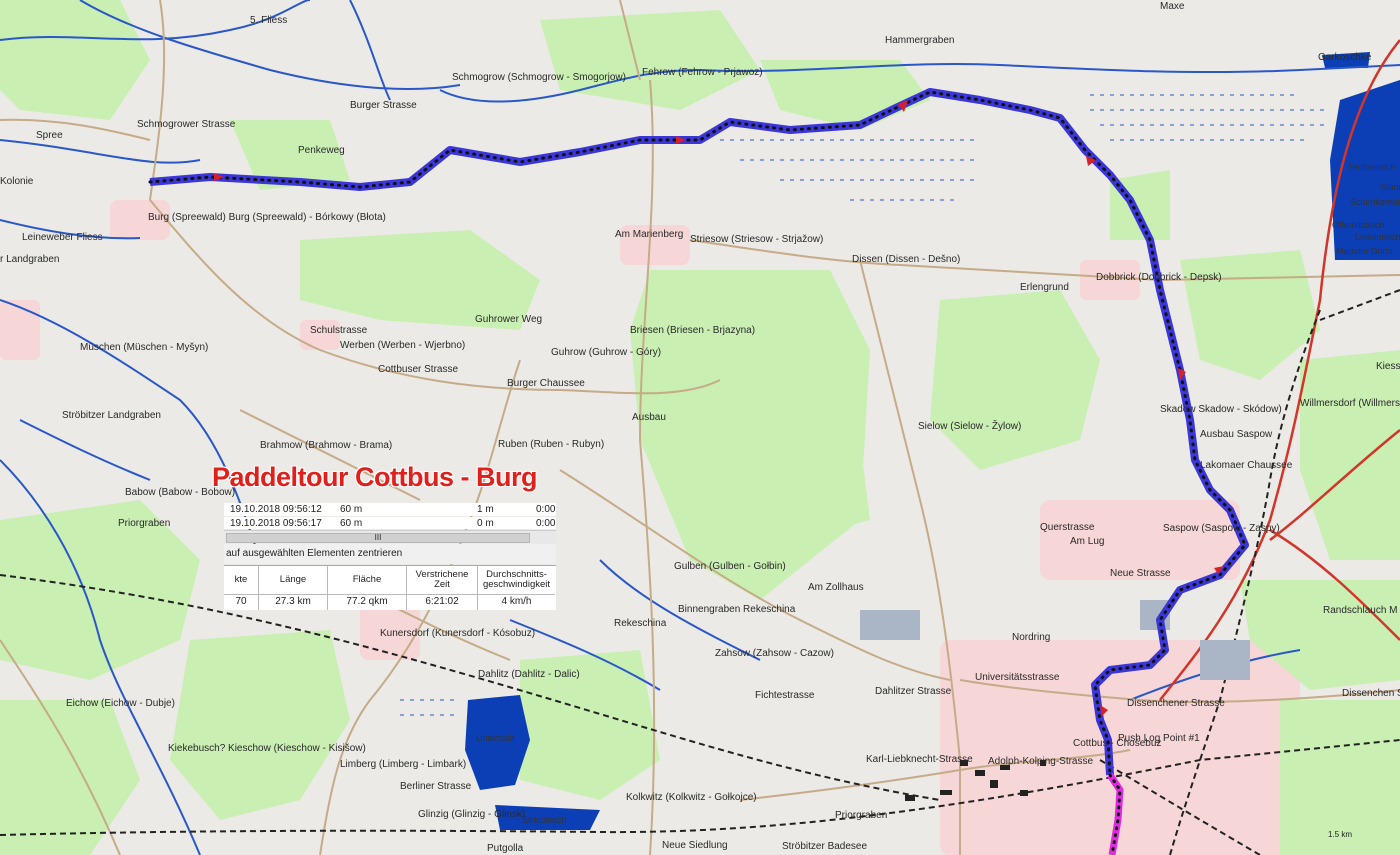 This screenshot has width=1400, height=855. Describe the element at coordinates (529, 674) in the screenshot. I see `place-label: Dahlitz (Dahlitz - Dalic)` at that location.